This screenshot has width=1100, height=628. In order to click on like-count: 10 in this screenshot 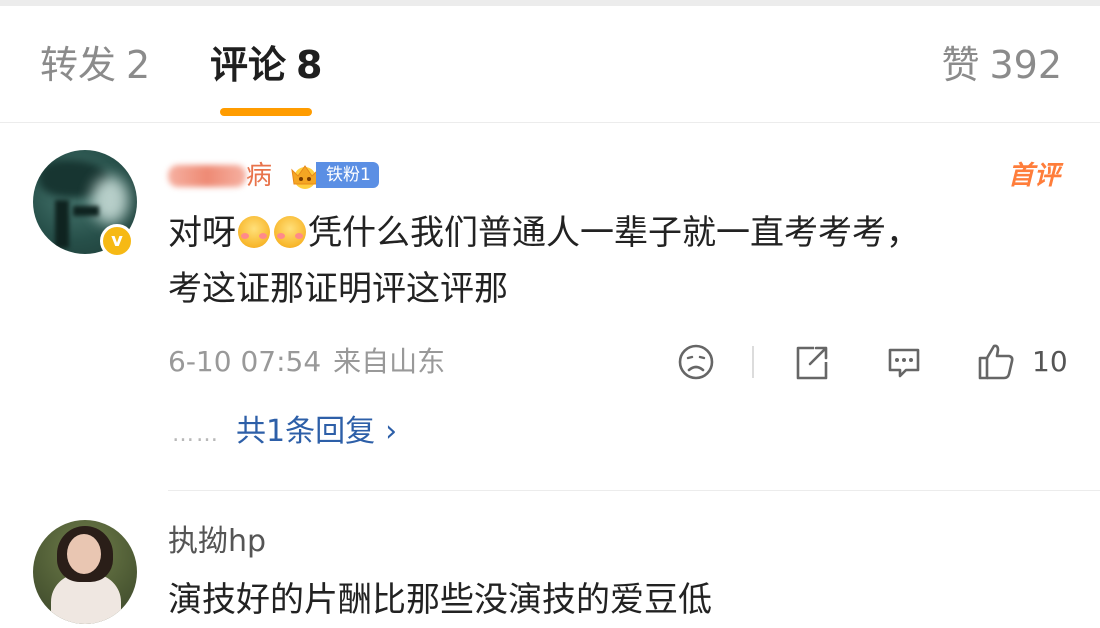, I will do `click(1050, 361)`.